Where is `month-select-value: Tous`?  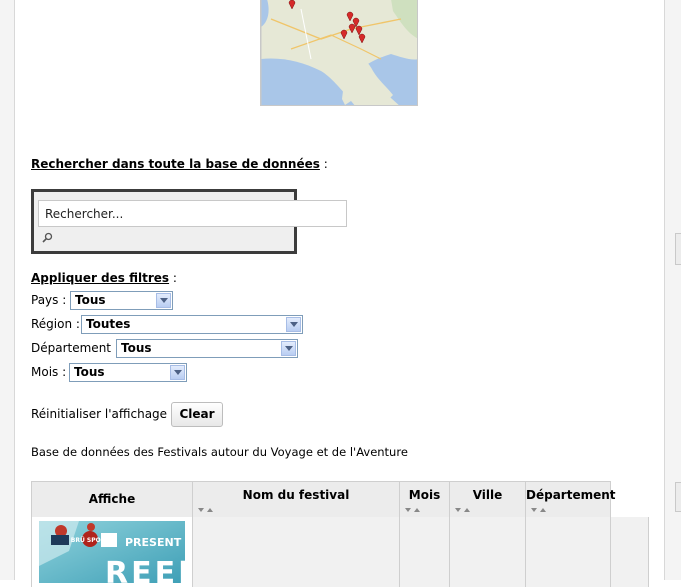
month-select-value: Tous is located at coordinates (89, 372).